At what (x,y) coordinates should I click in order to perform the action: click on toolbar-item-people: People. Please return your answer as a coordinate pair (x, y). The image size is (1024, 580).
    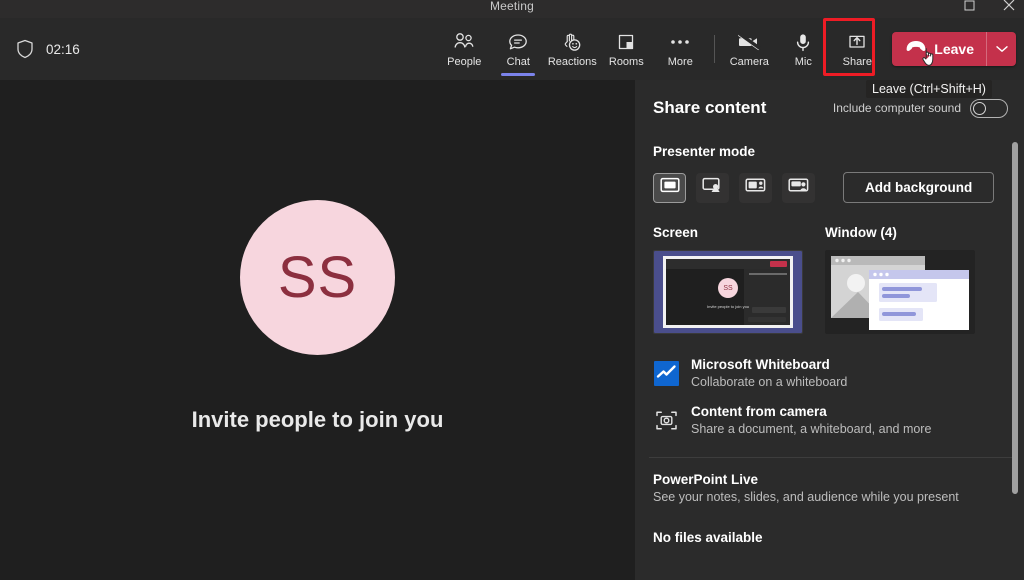
    Looking at the image, I should click on (464, 49).